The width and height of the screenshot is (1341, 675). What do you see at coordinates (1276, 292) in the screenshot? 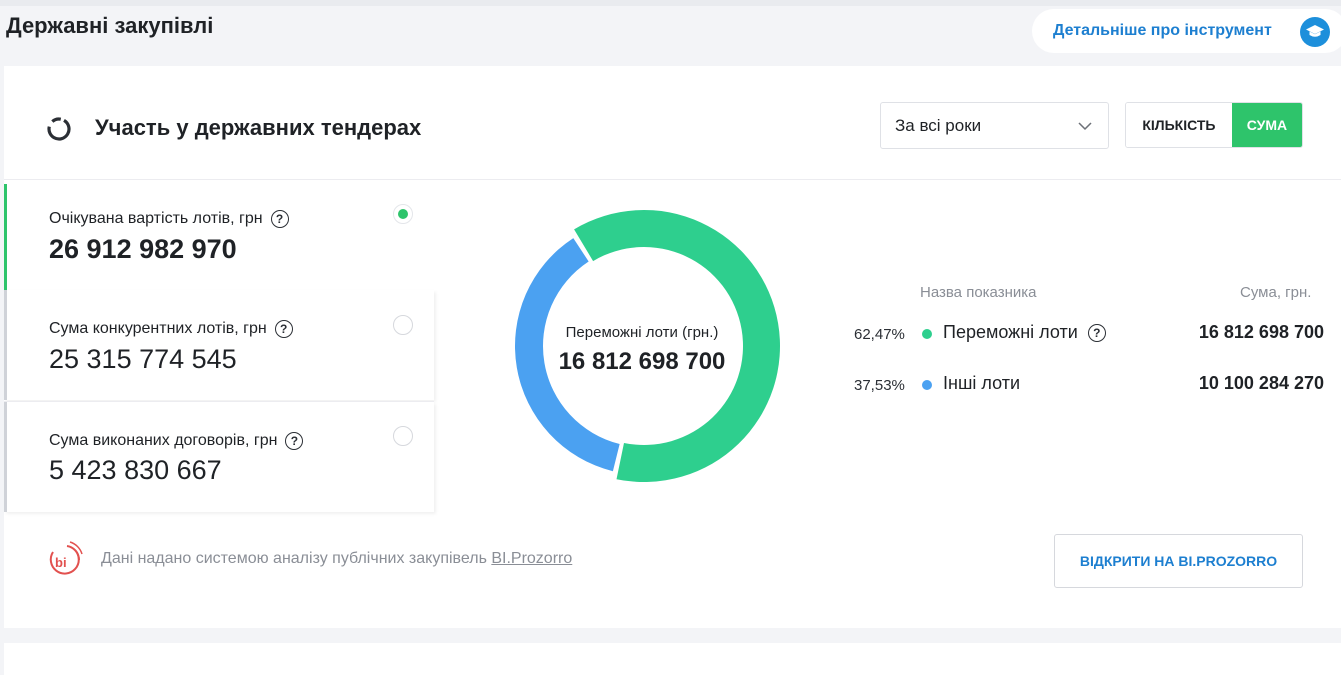
I see `legend-header-sum: Сума, грн.` at bounding box center [1276, 292].